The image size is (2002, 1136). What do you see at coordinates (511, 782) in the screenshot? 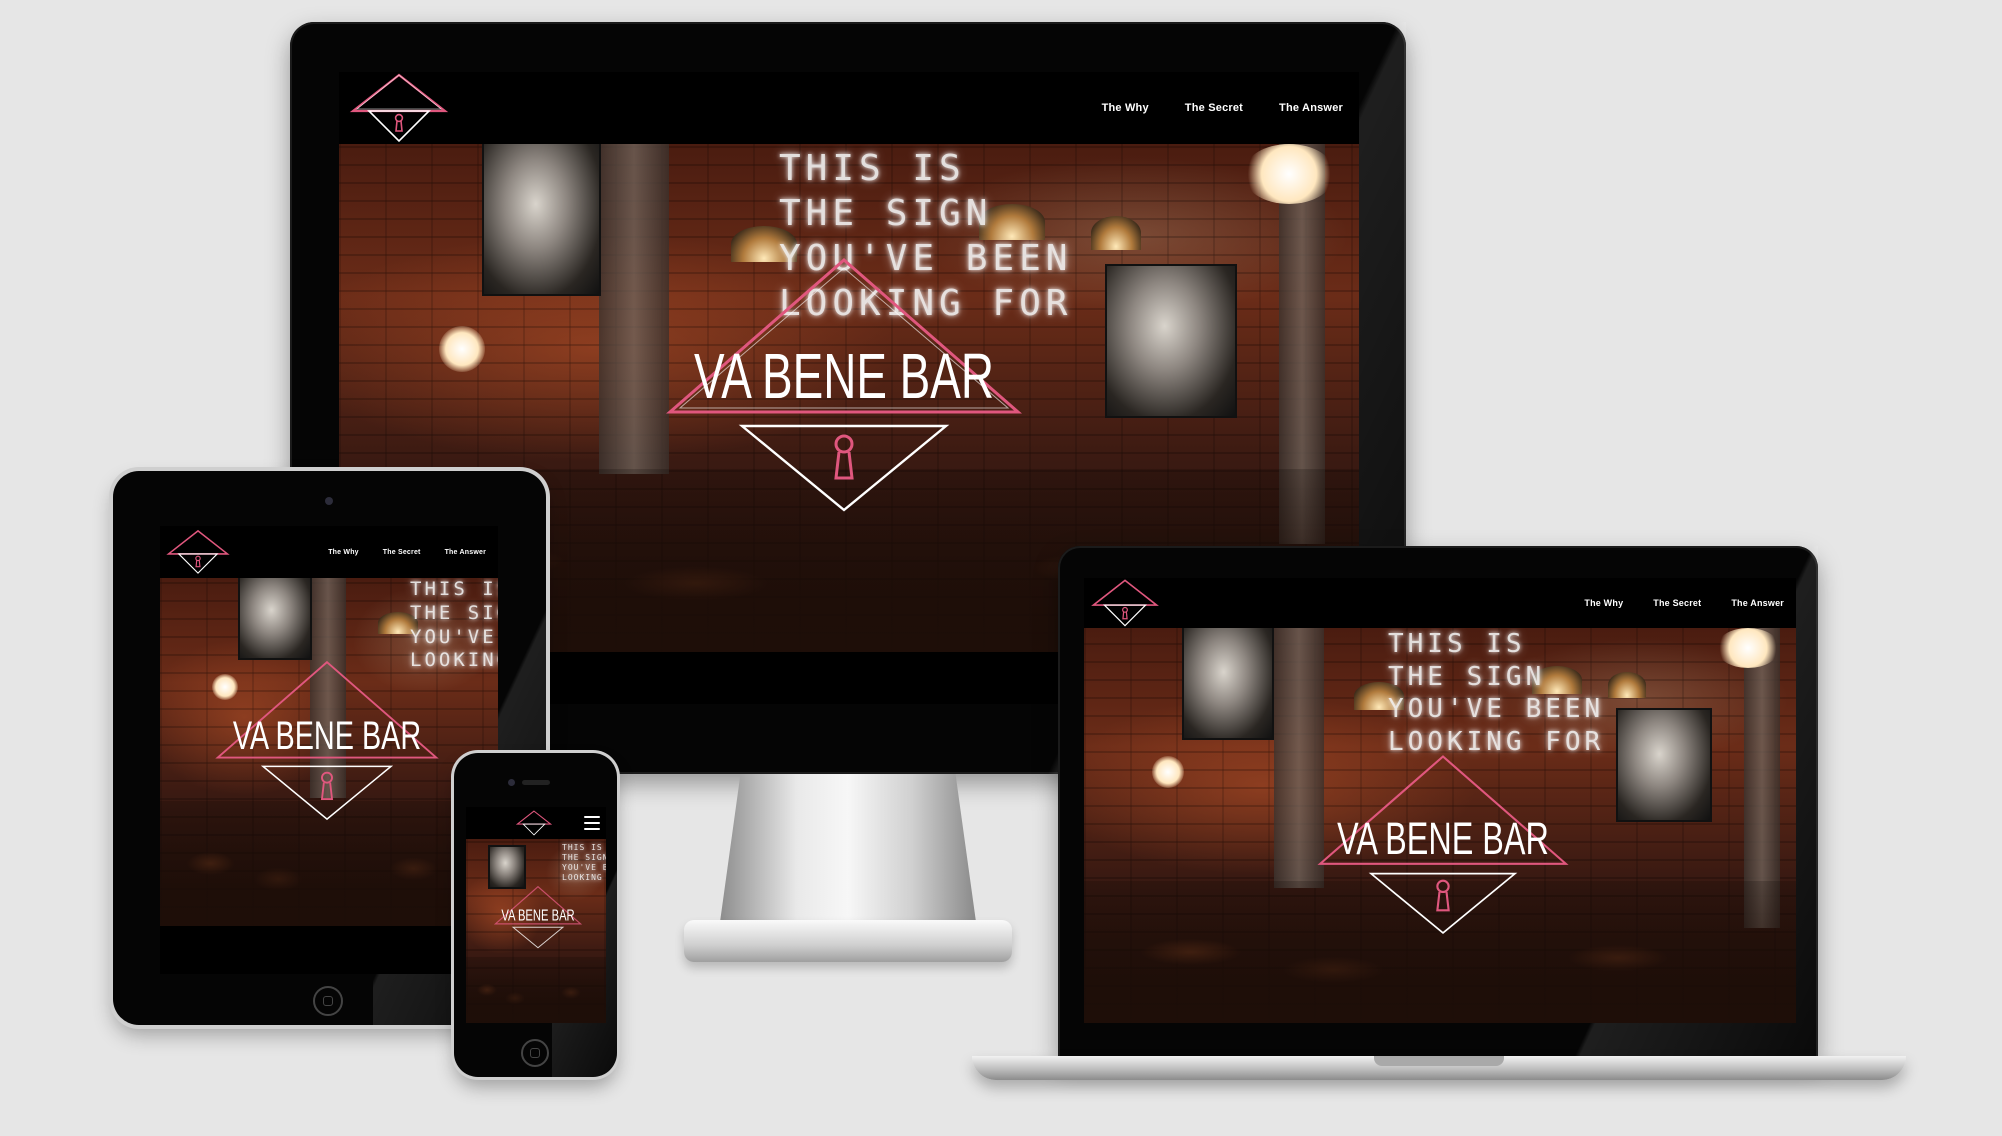
I see `phone-camera` at bounding box center [511, 782].